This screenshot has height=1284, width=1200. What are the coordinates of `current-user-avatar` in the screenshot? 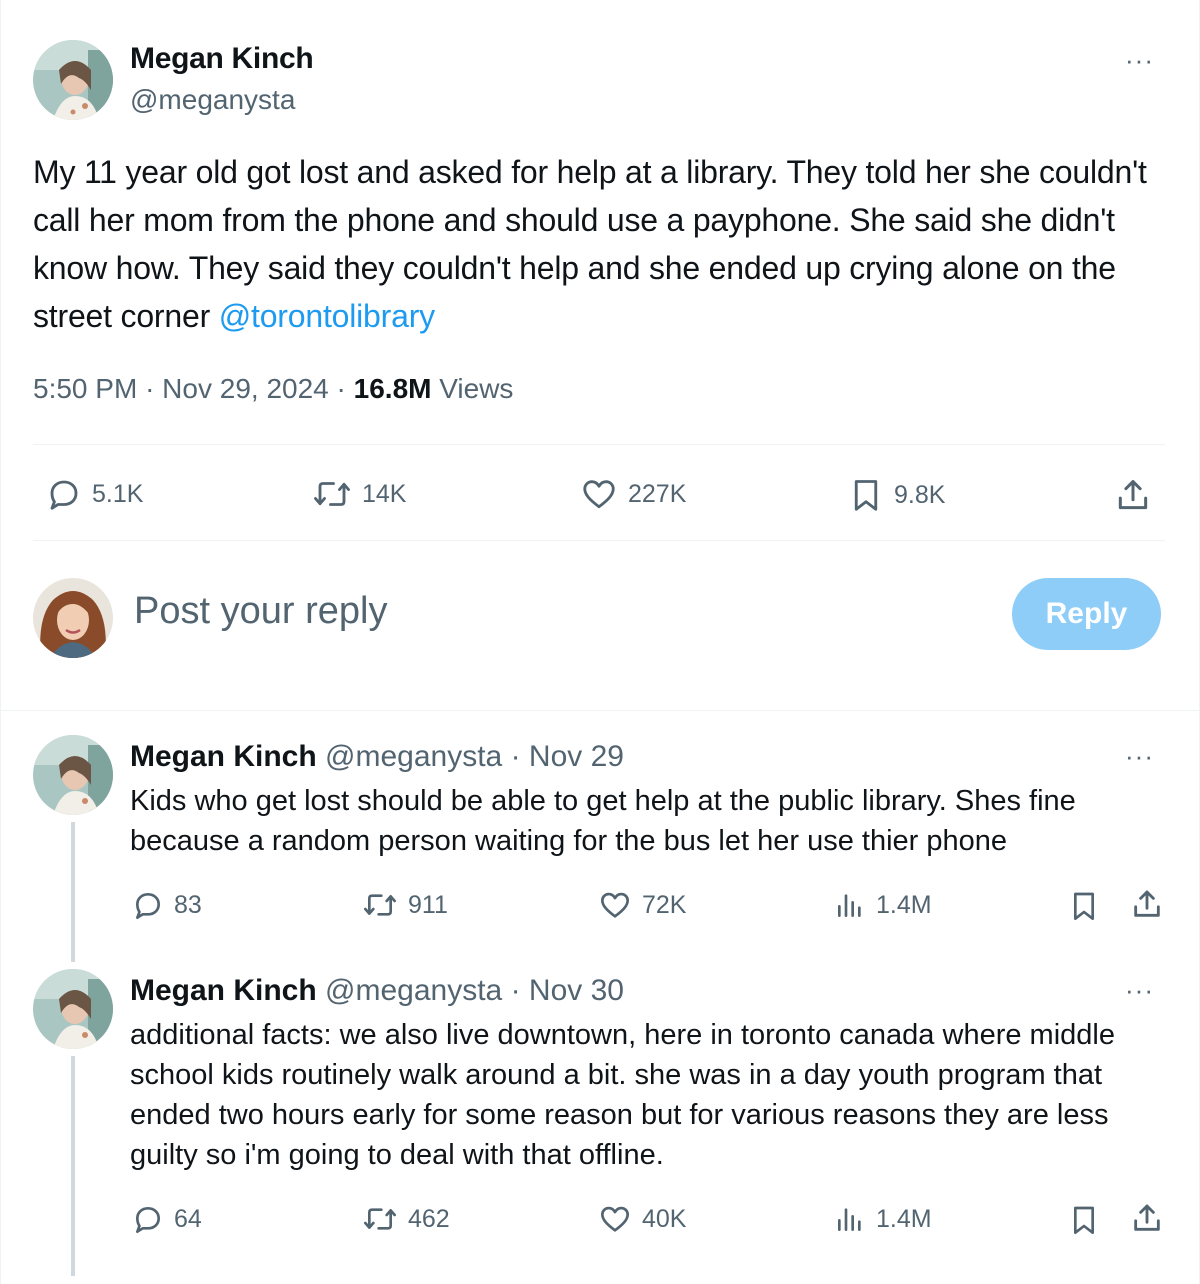 It's located at (73, 618).